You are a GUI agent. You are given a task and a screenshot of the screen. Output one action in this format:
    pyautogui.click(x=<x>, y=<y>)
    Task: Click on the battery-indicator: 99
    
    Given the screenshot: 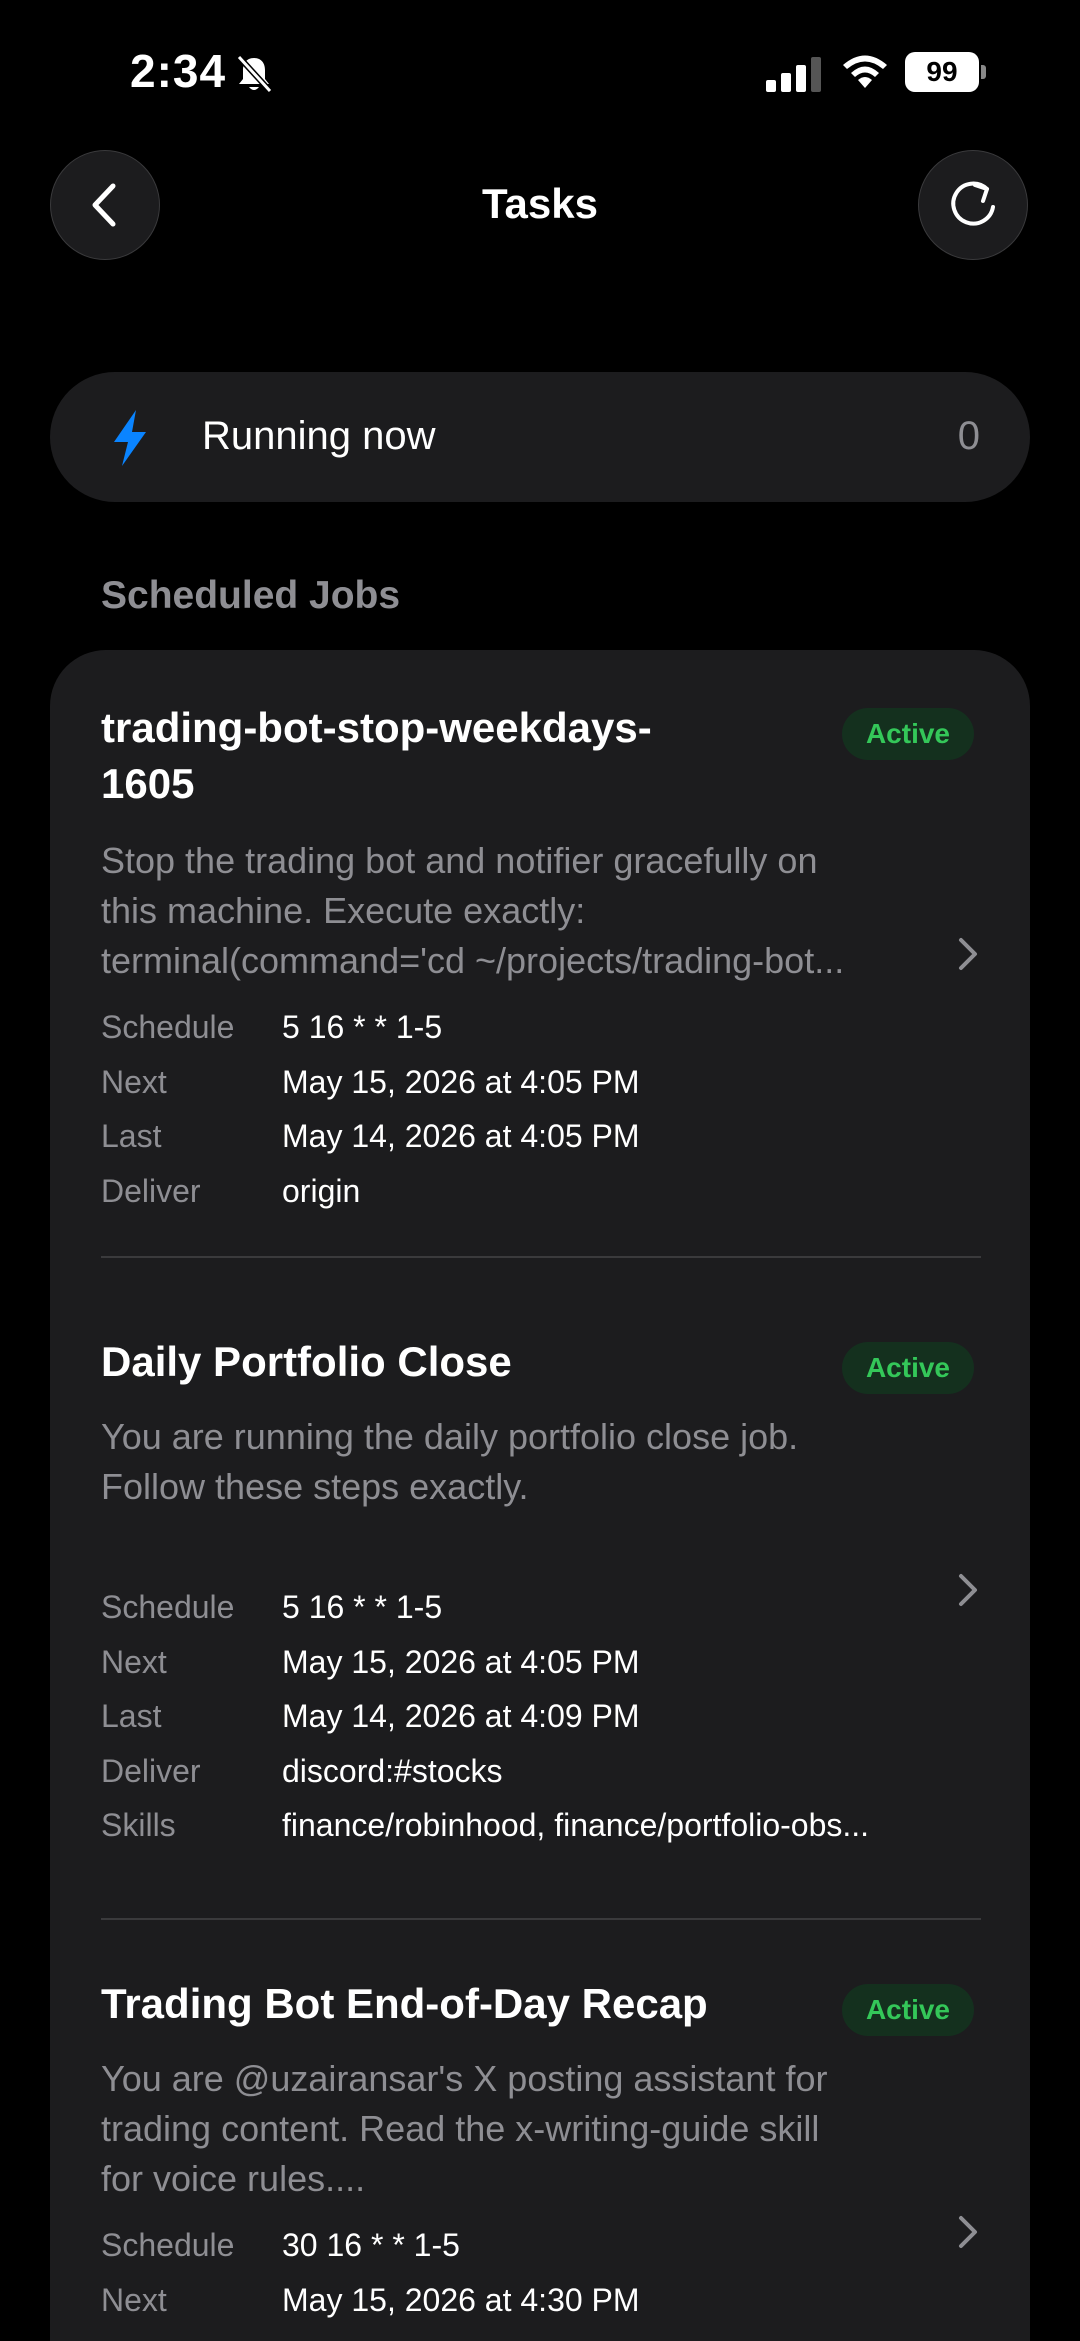 What is the action you would take?
    pyautogui.click(x=945, y=72)
    